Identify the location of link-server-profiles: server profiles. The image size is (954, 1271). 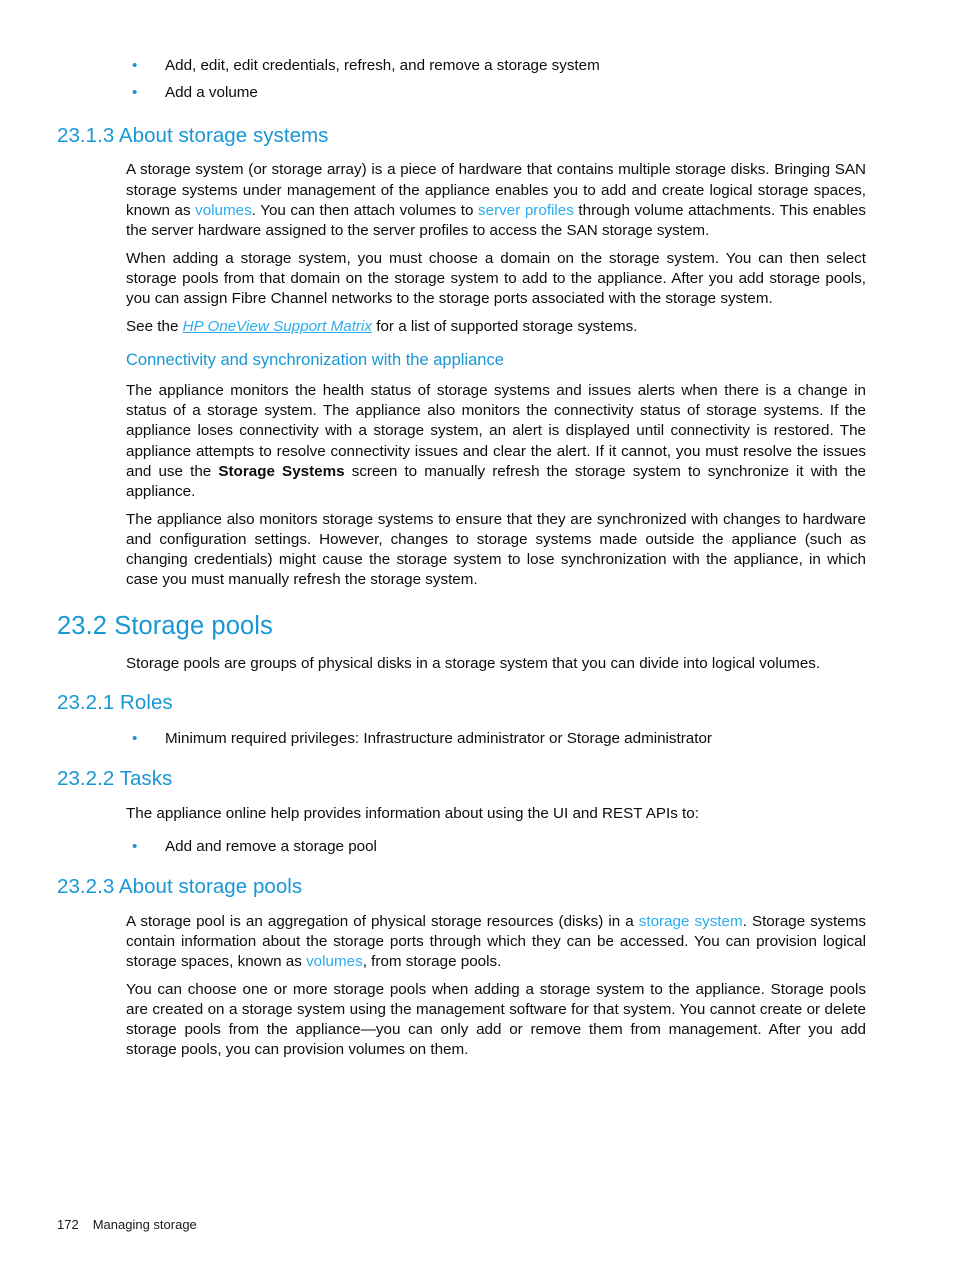
(526, 210).